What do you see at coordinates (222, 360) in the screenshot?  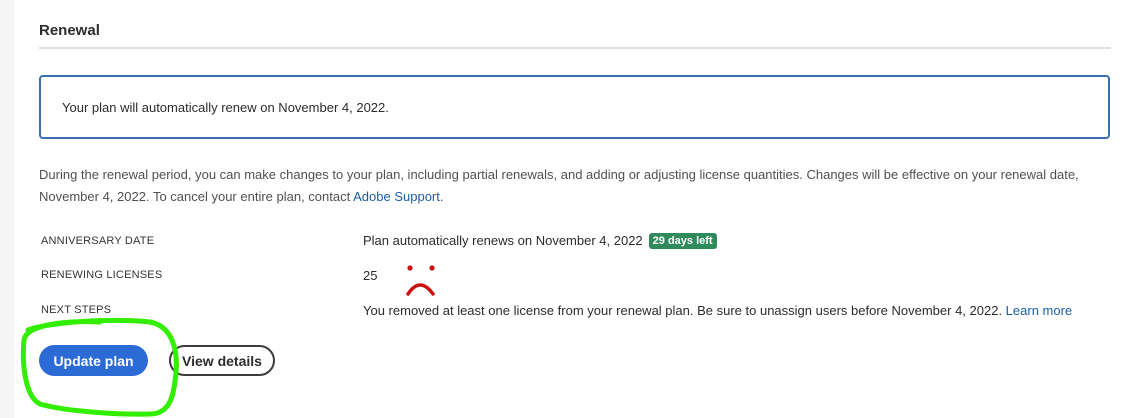 I see `view-details-button: View details` at bounding box center [222, 360].